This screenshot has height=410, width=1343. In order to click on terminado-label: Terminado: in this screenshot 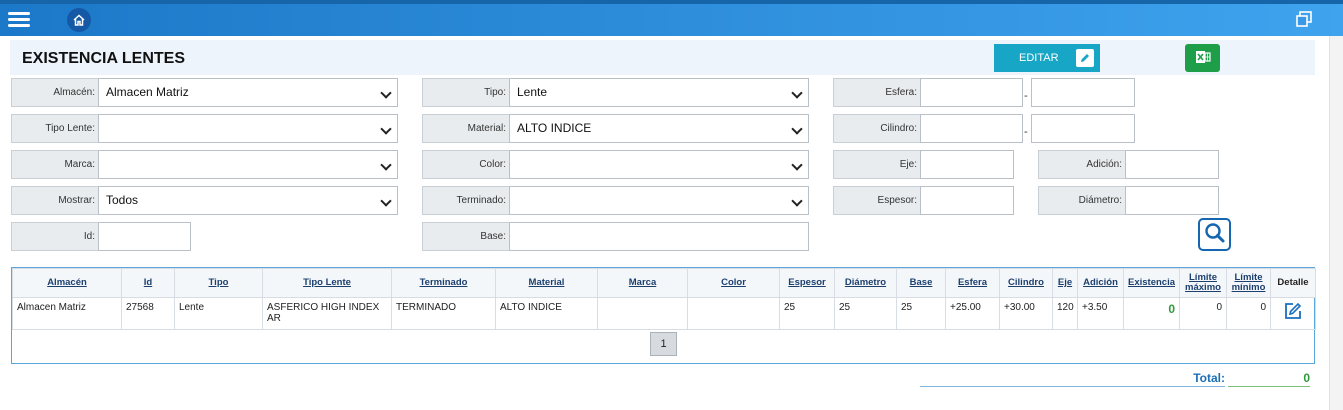, I will do `click(466, 200)`.